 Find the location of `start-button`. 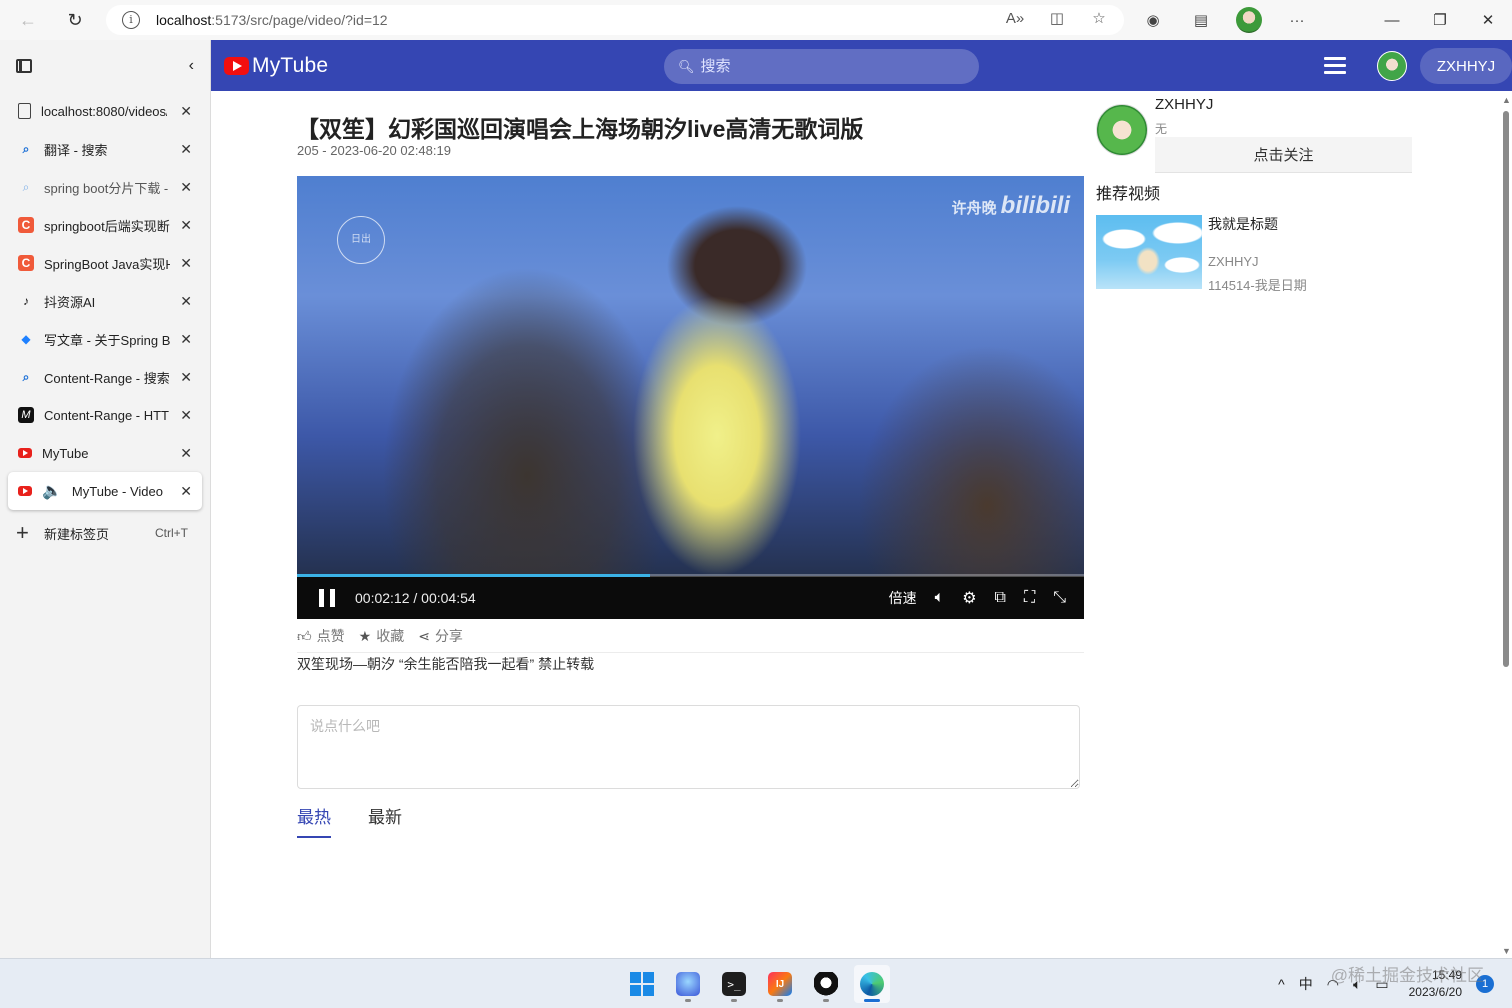

start-button is located at coordinates (642, 984).